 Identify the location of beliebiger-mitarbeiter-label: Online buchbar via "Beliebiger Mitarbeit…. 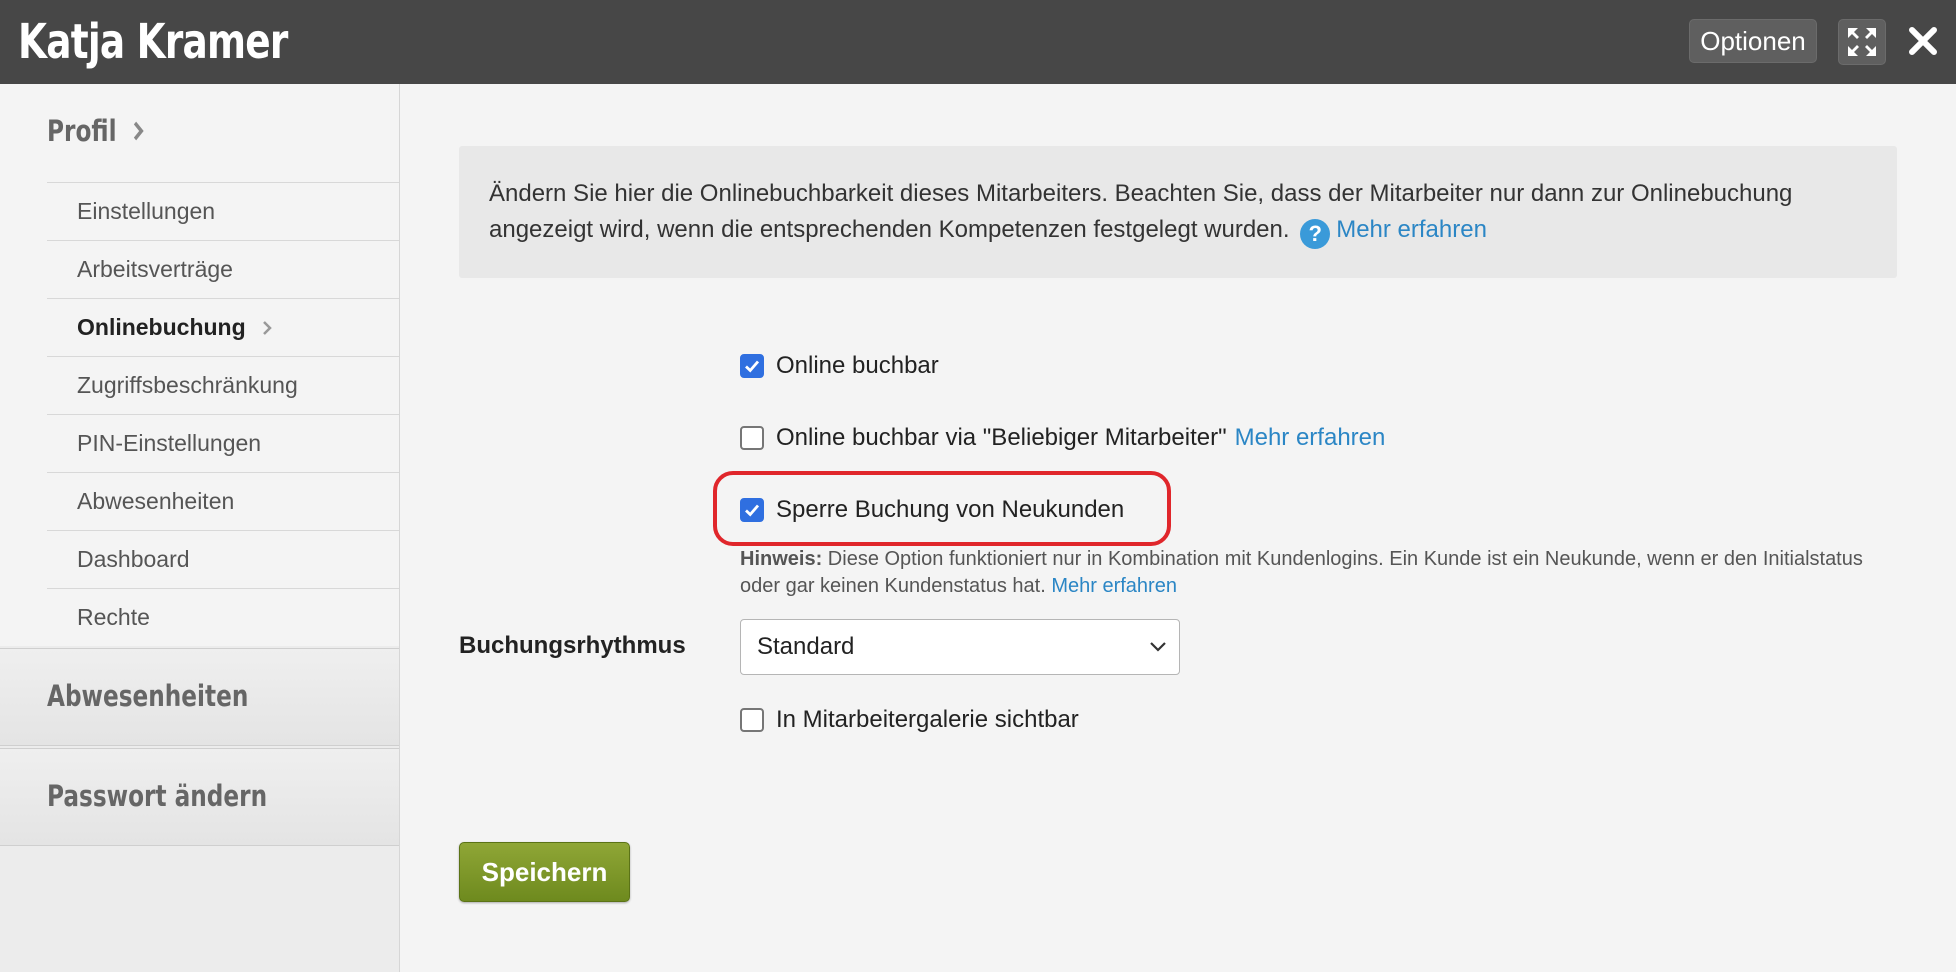
(1001, 437).